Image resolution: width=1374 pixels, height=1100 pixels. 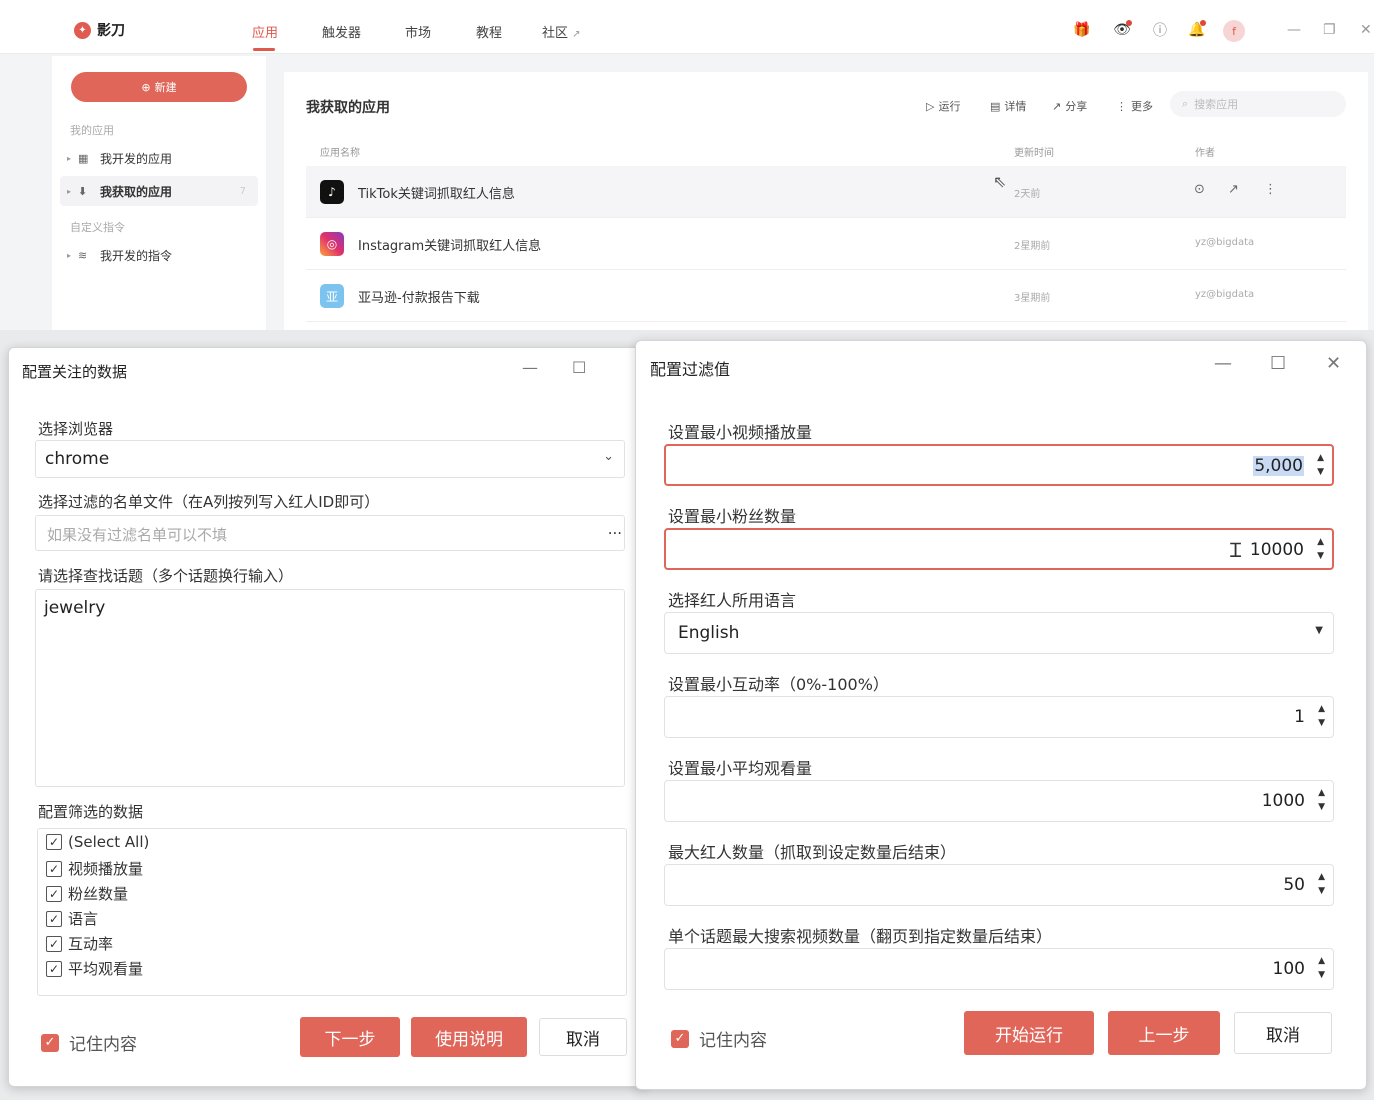 What do you see at coordinates (1205, 153) in the screenshot?
I see `column-header-author: 作者` at bounding box center [1205, 153].